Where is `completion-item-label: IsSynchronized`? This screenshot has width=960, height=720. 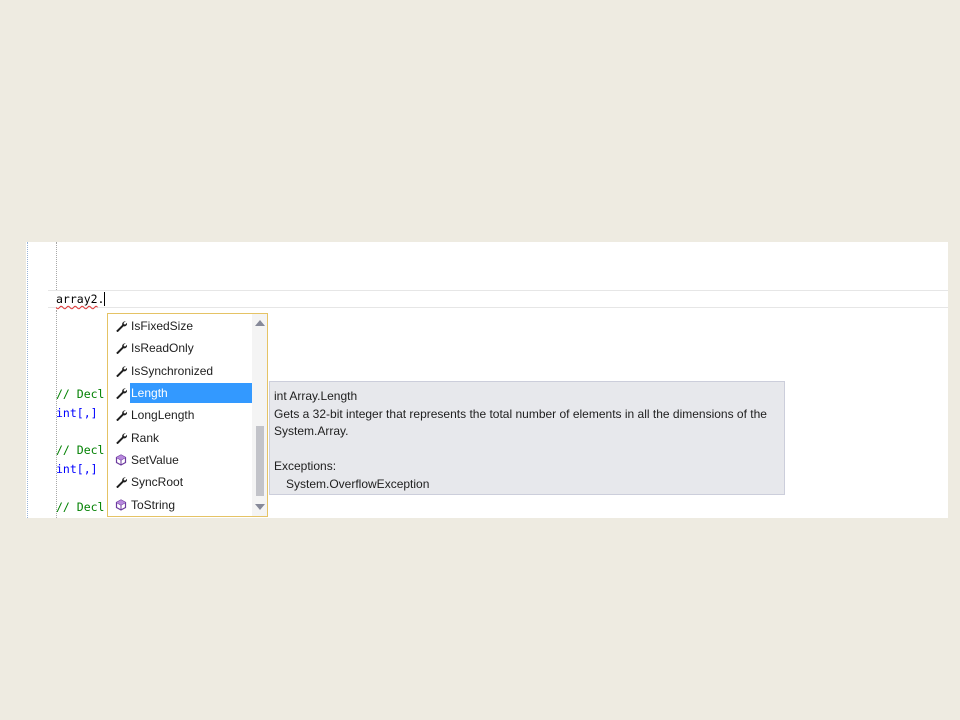 completion-item-label: IsSynchronized is located at coordinates (172, 370).